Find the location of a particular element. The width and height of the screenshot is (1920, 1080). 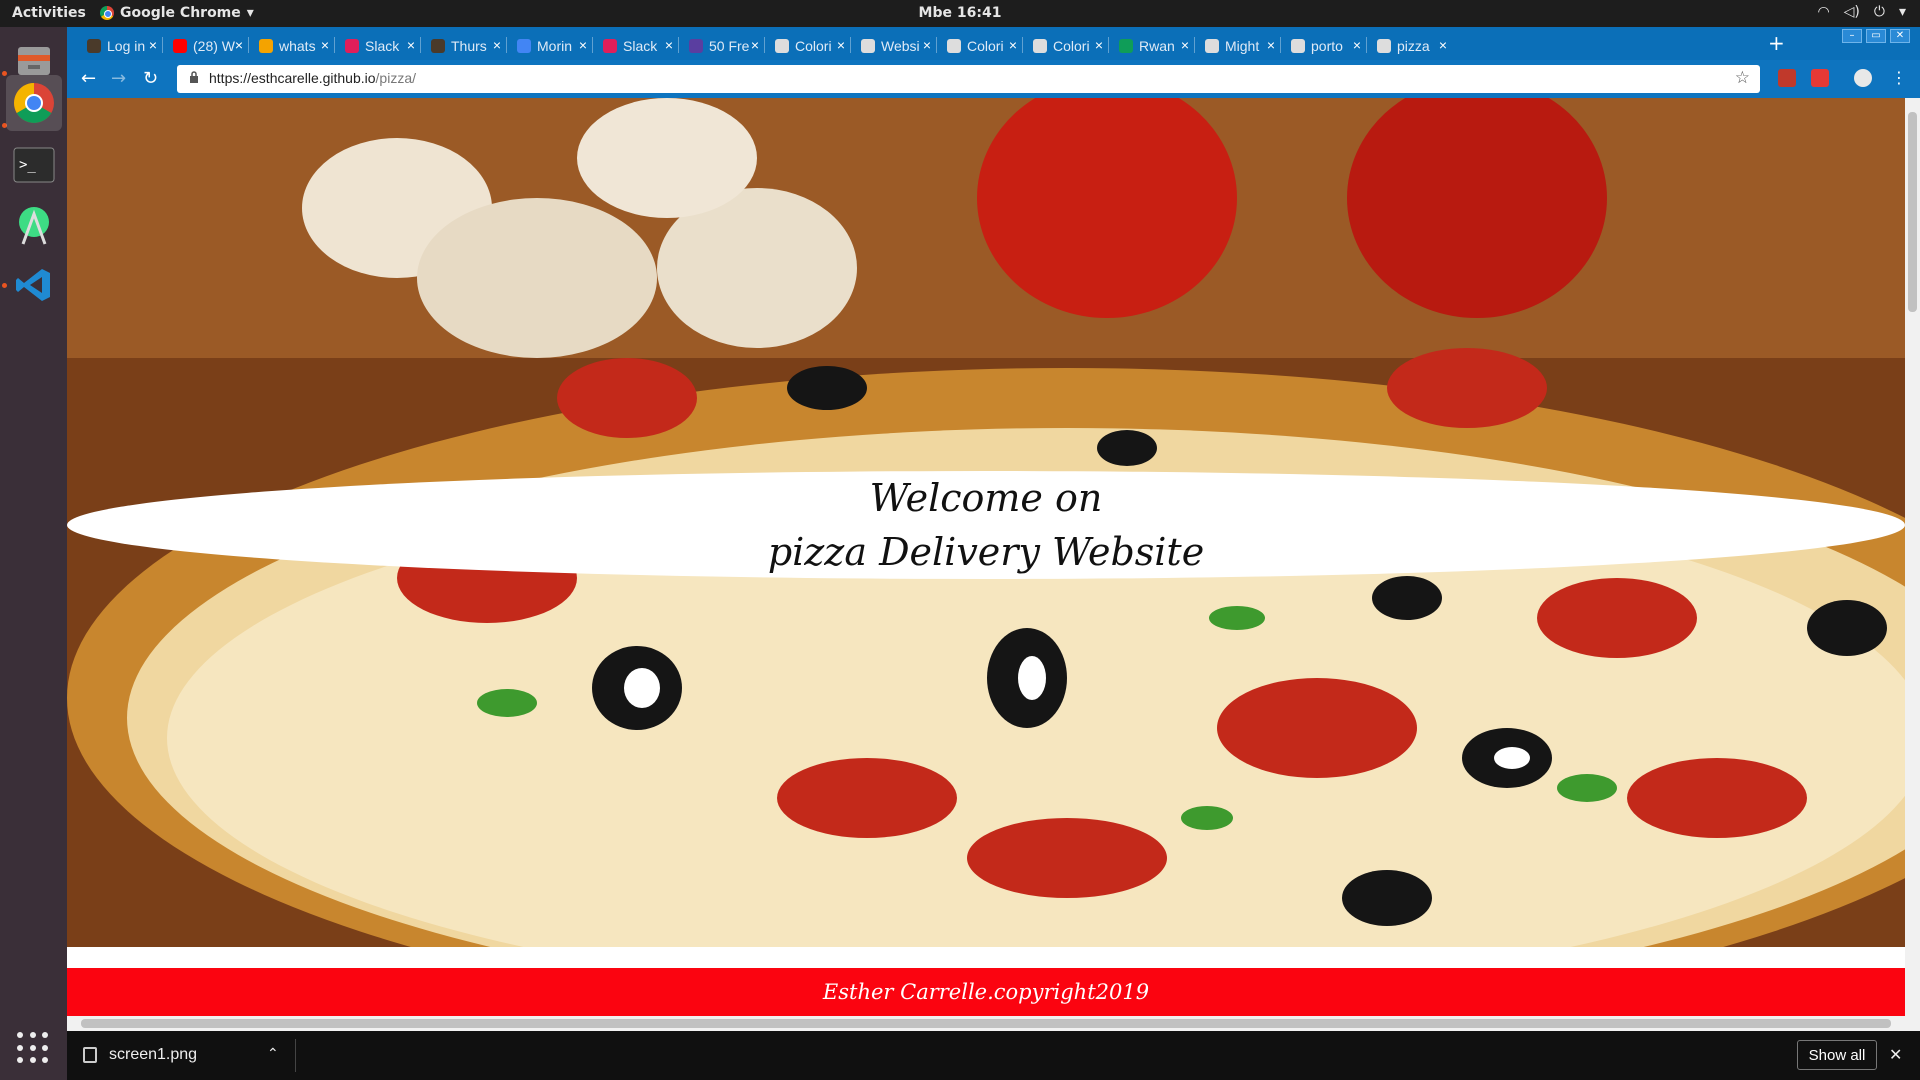

close-window-button: ✕ is located at coordinates (1900, 36).